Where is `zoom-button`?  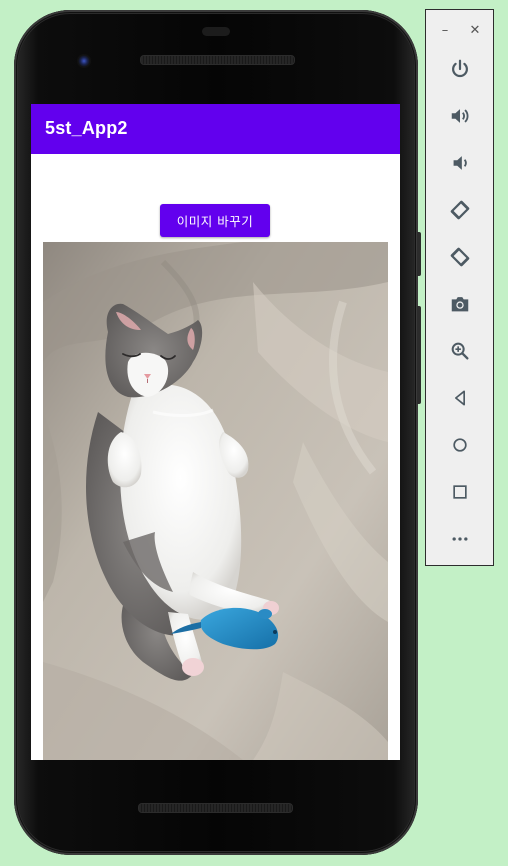 zoom-button is located at coordinates (460, 351).